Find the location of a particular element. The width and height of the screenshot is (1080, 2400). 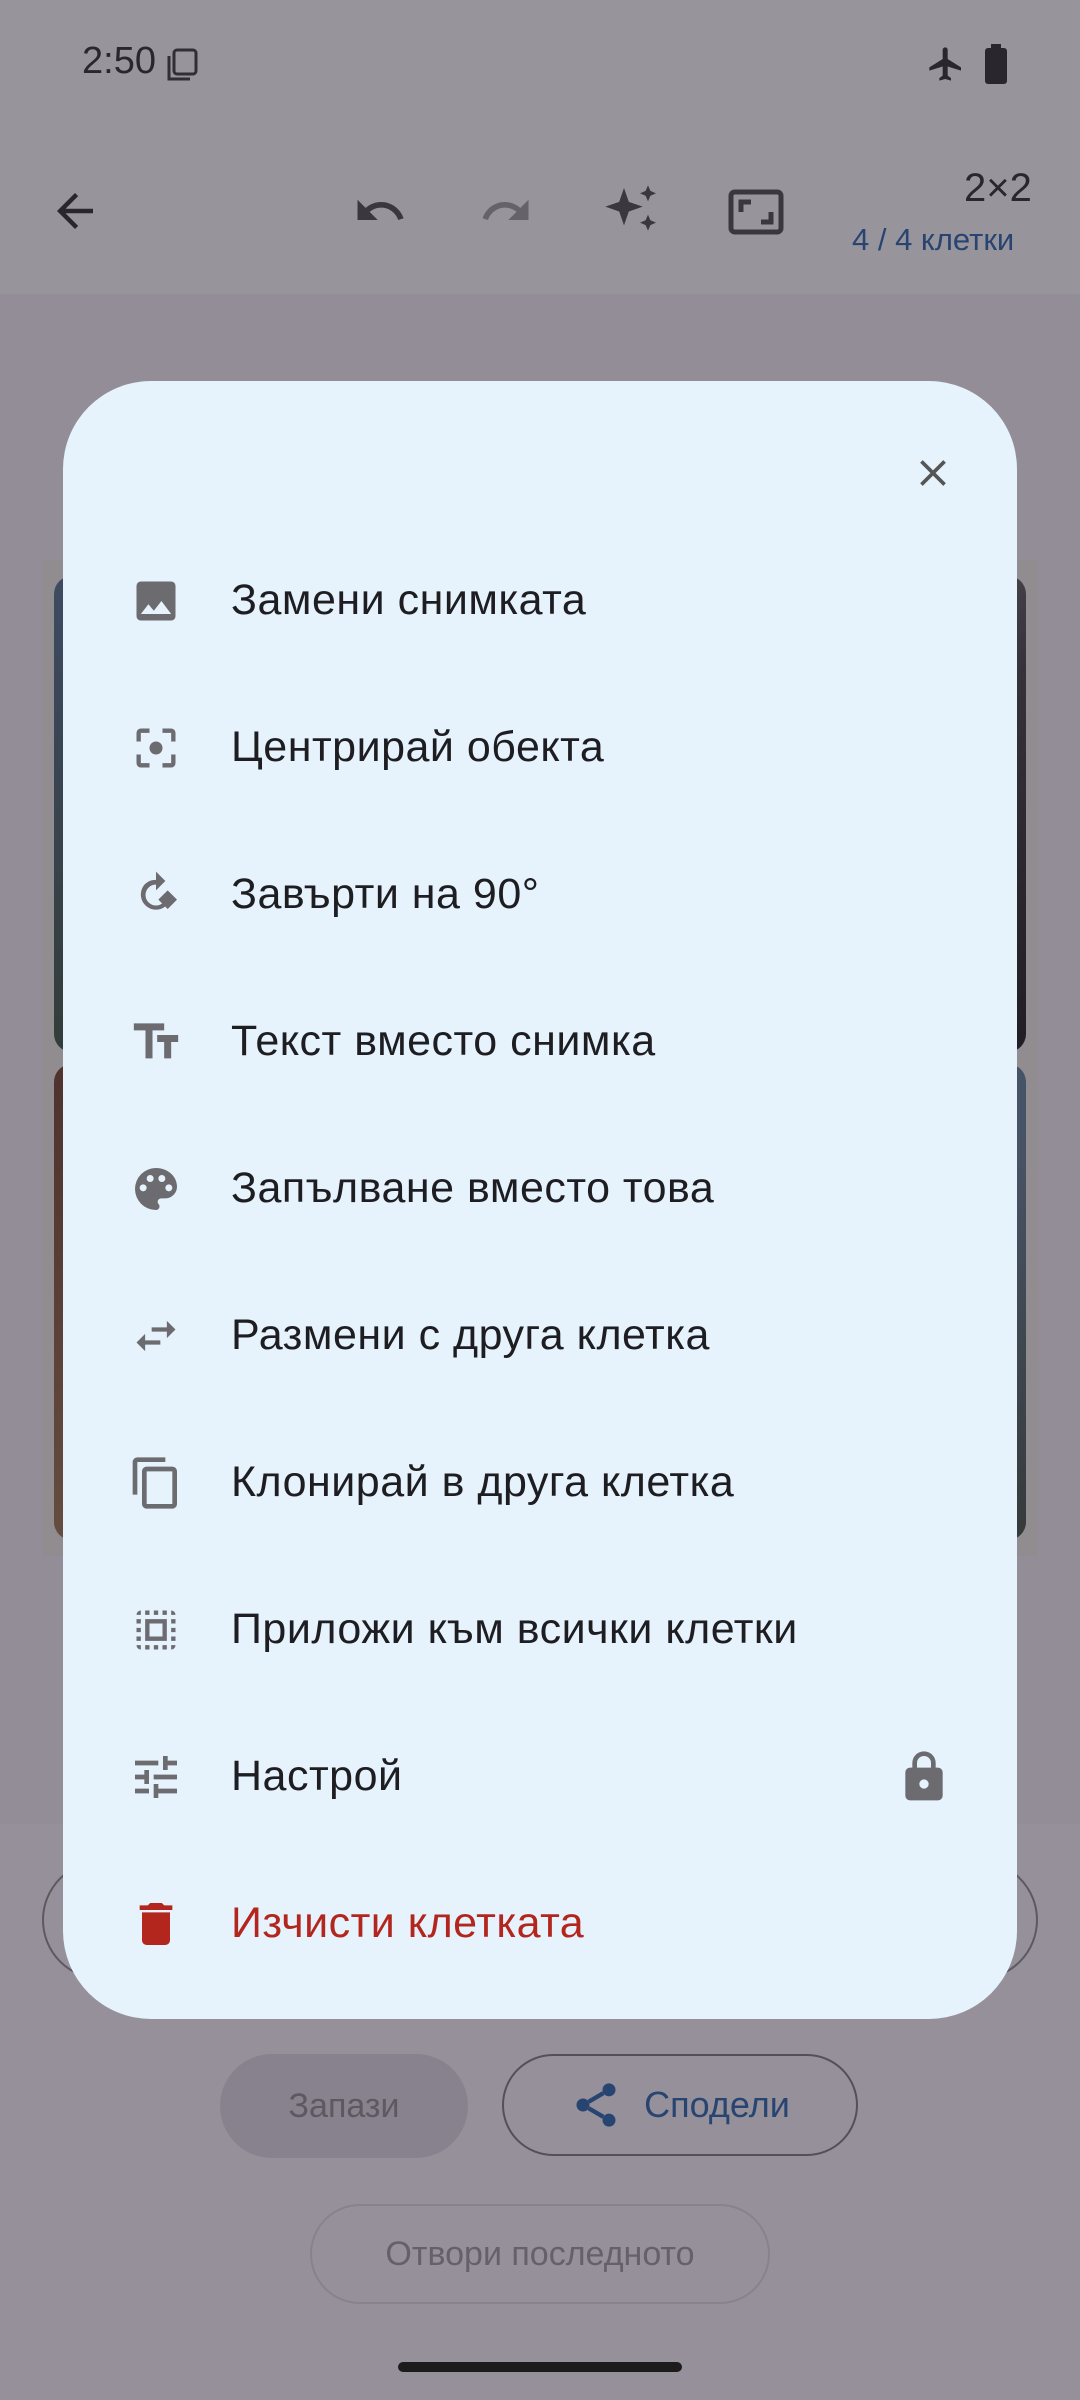

menu-item-label: Настрой is located at coordinates (317, 1776).